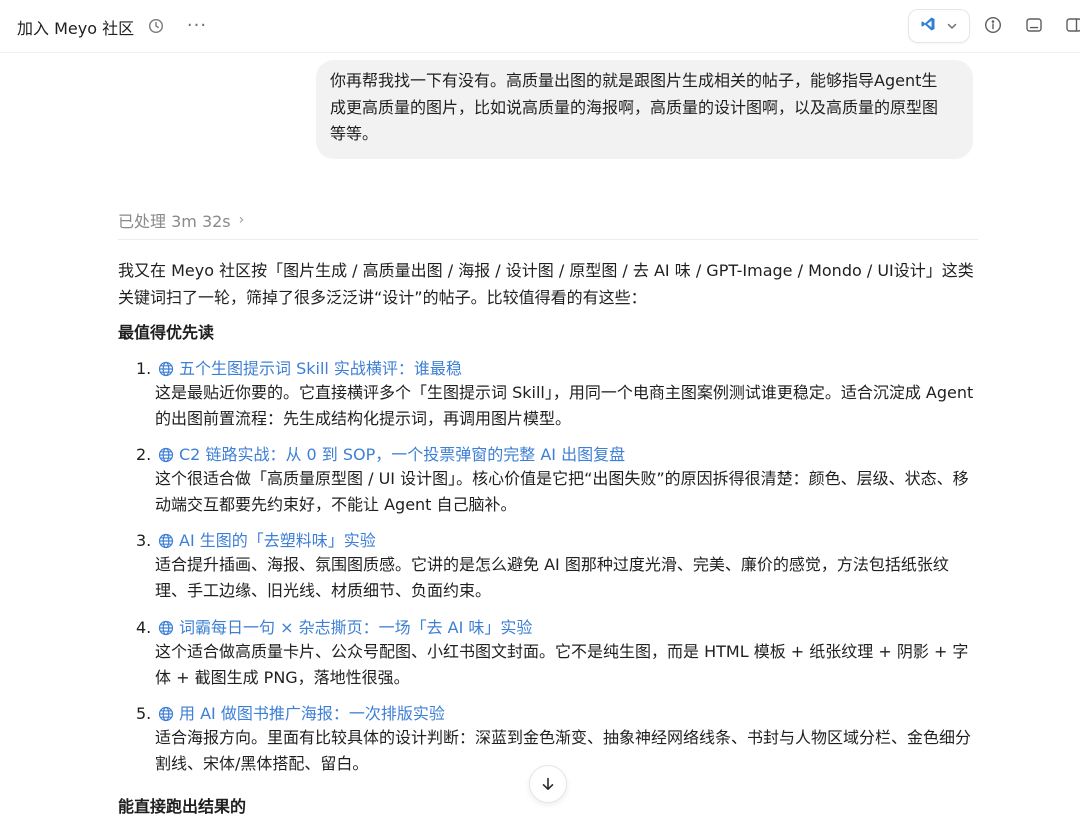  Describe the element at coordinates (197, 25) in the screenshot. I see `more-options-icon: ···` at that location.